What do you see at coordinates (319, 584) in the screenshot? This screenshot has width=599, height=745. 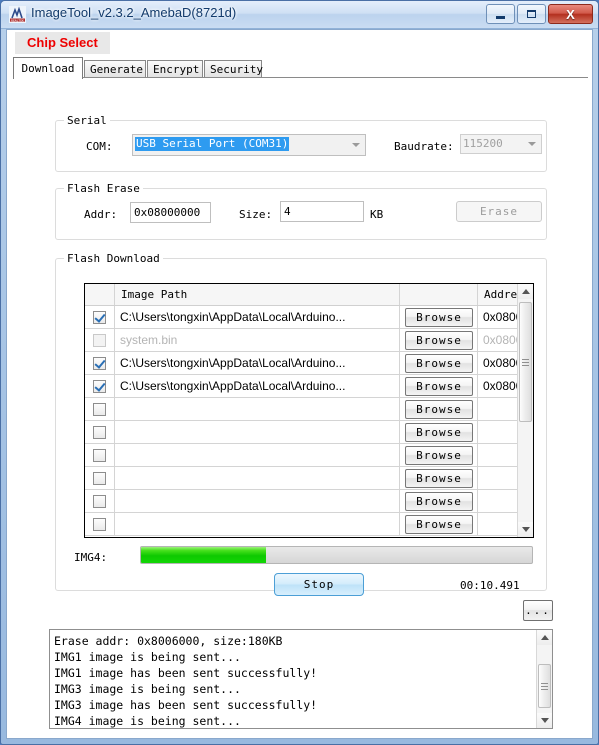 I see `stop-button: Stop` at bounding box center [319, 584].